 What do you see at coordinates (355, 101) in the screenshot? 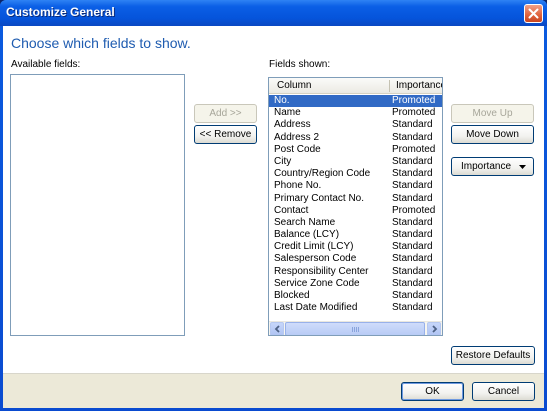
I see `table-row: No. Promoted` at bounding box center [355, 101].